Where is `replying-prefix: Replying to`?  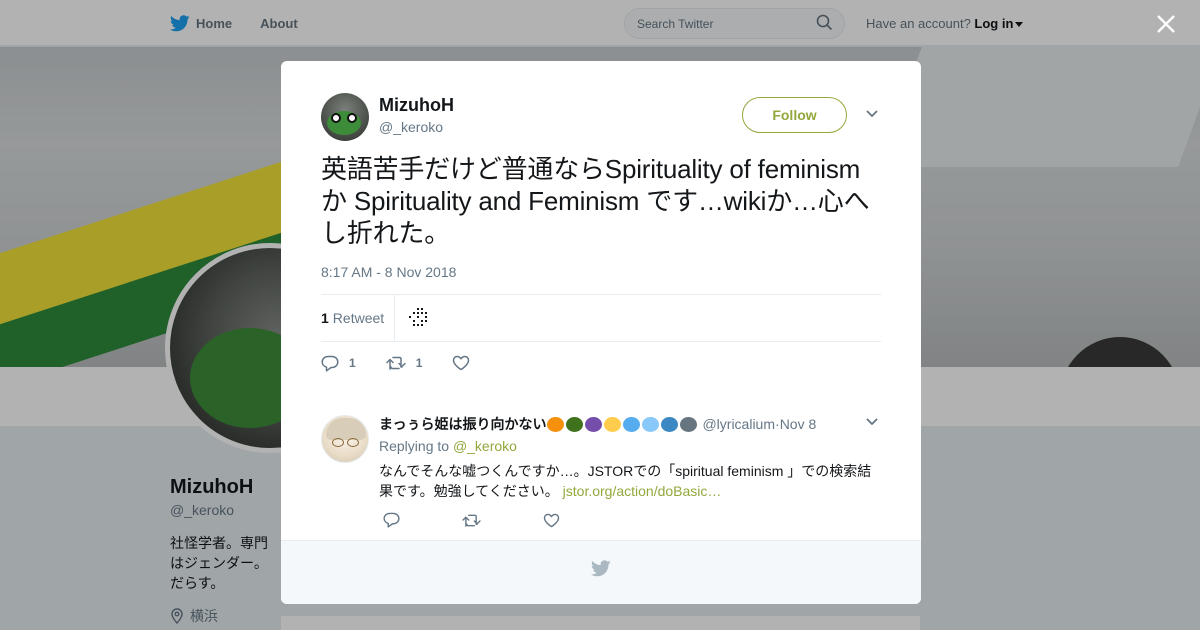
replying-prefix: Replying to is located at coordinates (416, 446).